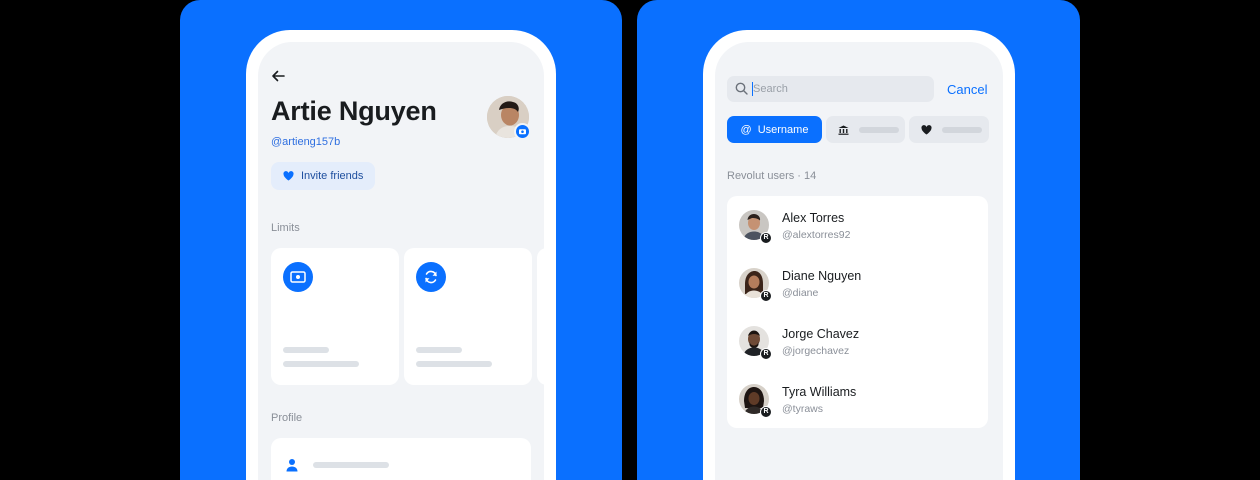  Describe the element at coordinates (772, 176) in the screenshot. I see `users-count-label: Revolut users · 14` at that location.